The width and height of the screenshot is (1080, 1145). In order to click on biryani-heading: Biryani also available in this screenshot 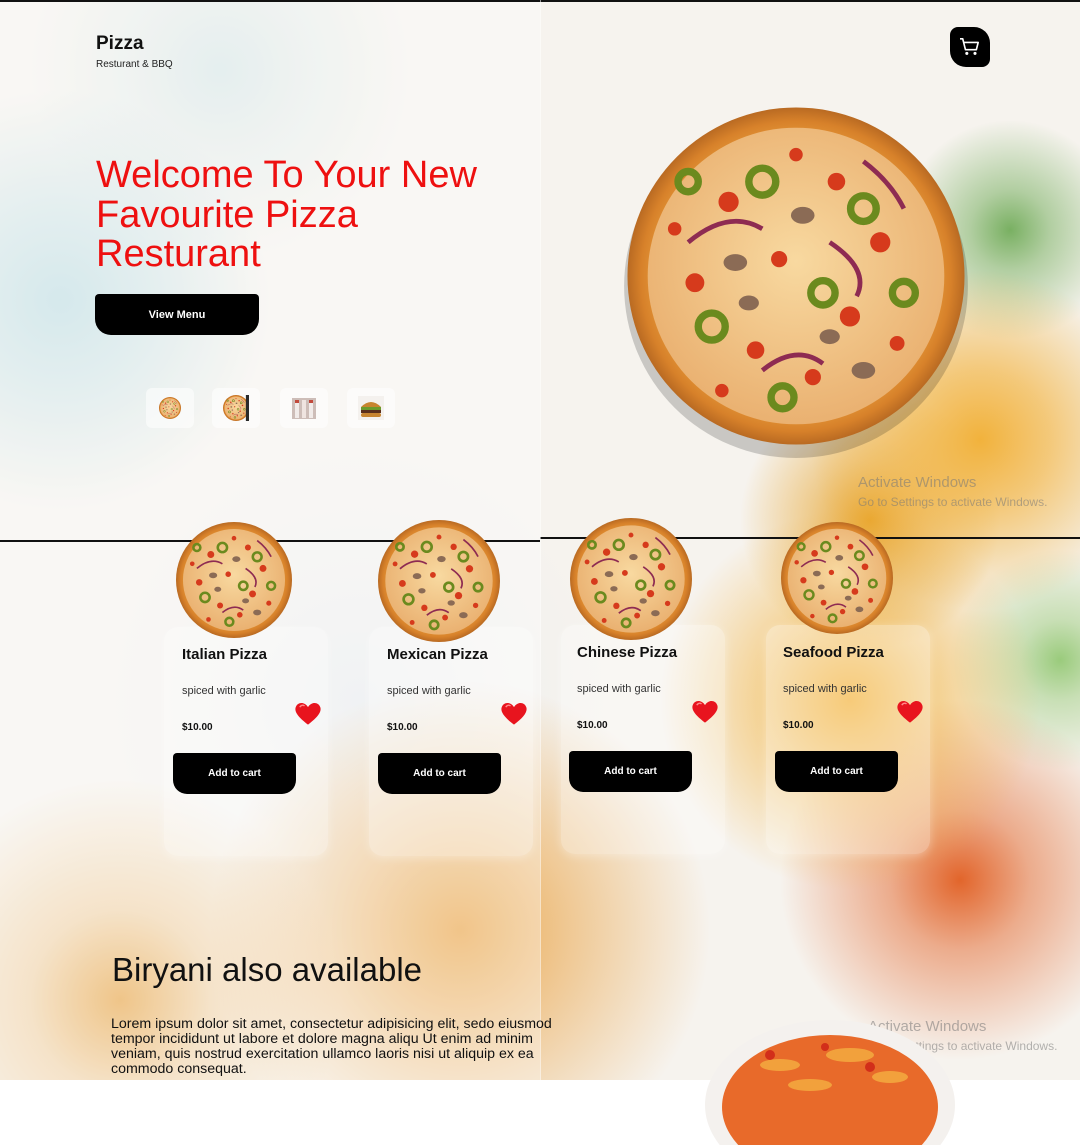, I will do `click(267, 969)`.